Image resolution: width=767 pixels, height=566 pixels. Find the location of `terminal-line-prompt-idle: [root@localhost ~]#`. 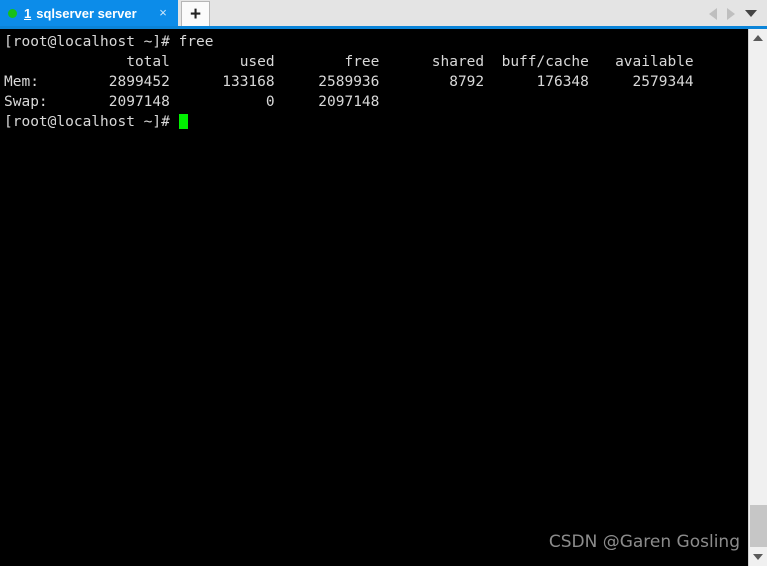

terminal-line-prompt-idle: [root@localhost ~]# is located at coordinates (376, 122).